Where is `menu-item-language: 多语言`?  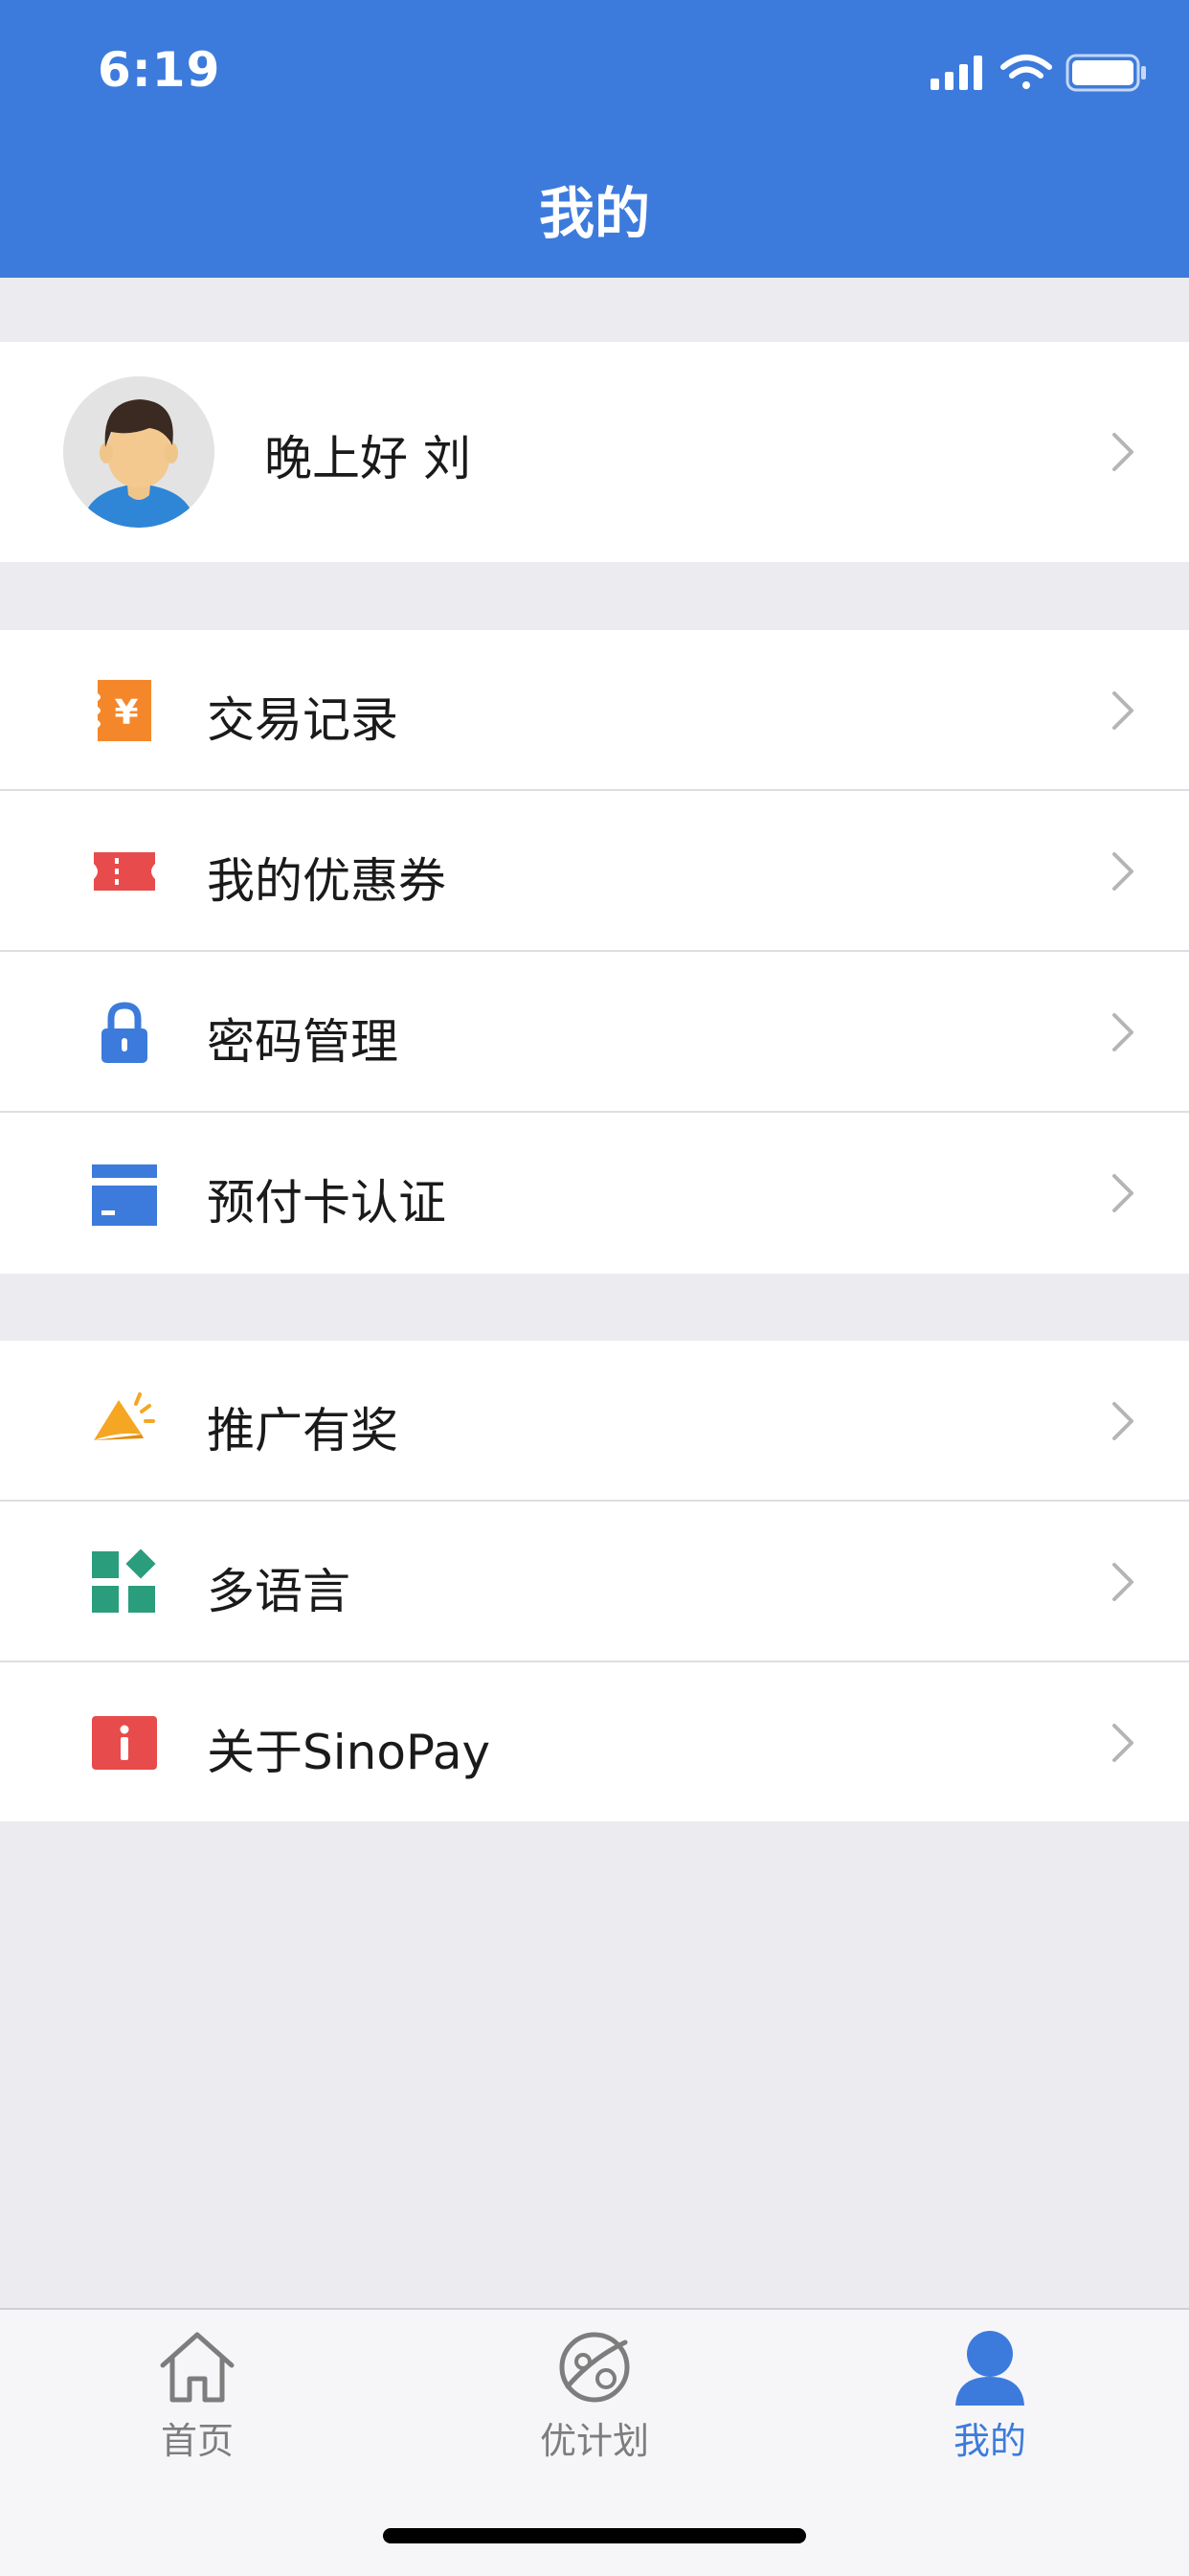 menu-item-language: 多语言 is located at coordinates (594, 1582).